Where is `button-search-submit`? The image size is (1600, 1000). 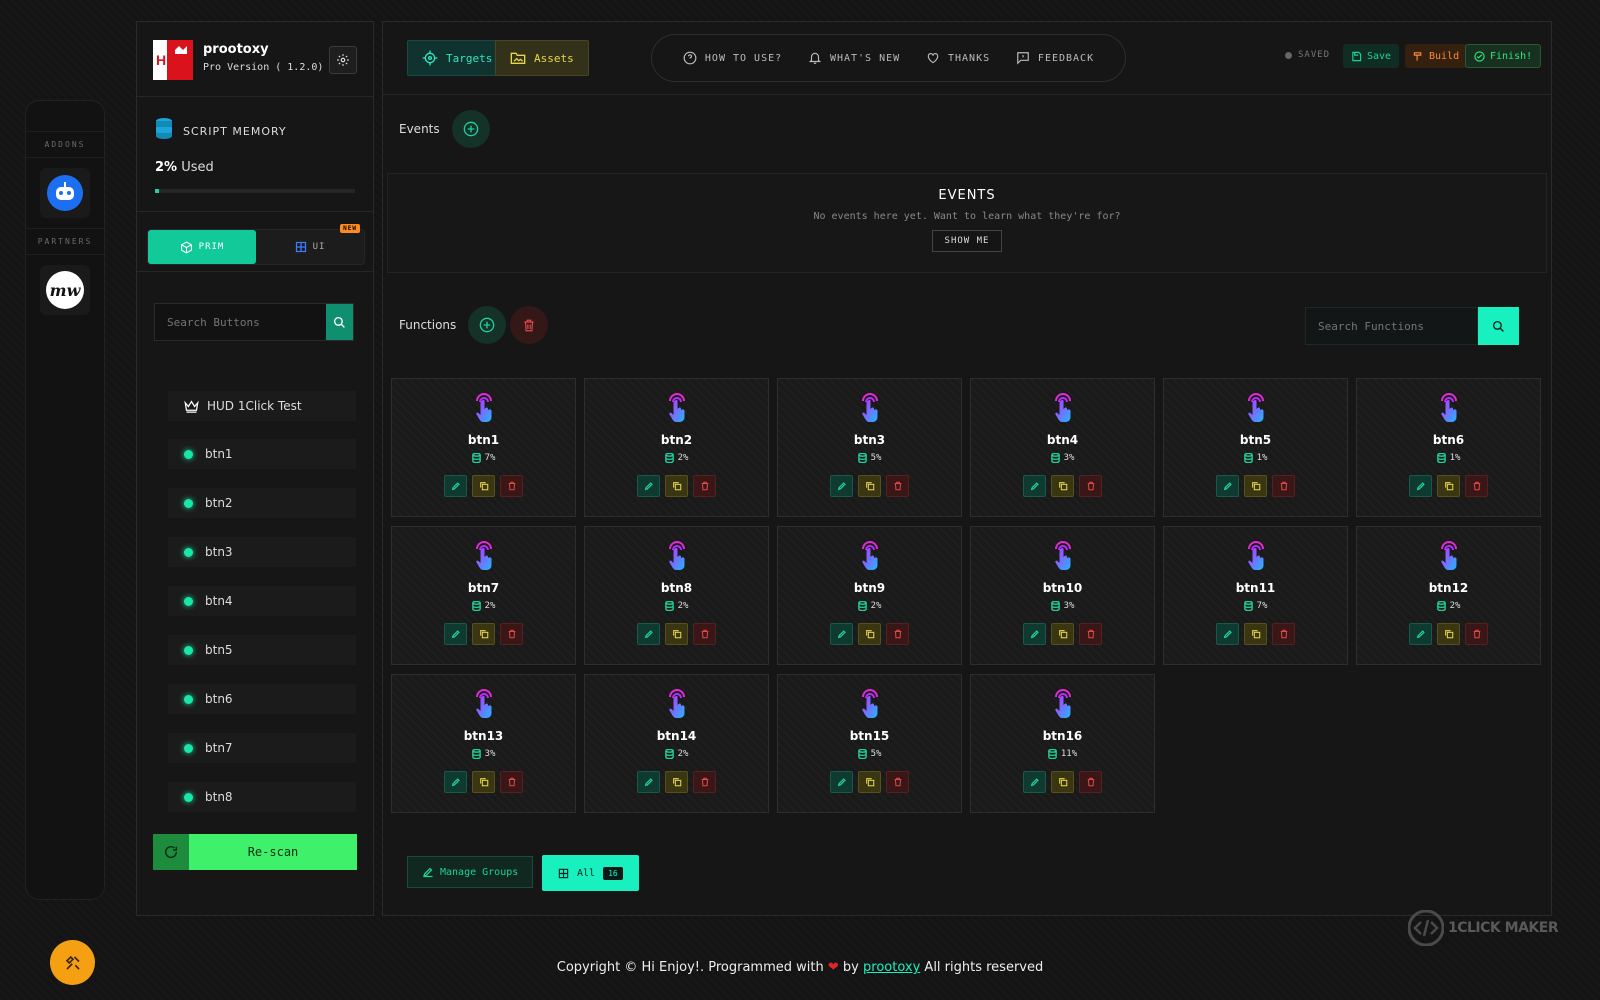
button-search-submit is located at coordinates (339, 322).